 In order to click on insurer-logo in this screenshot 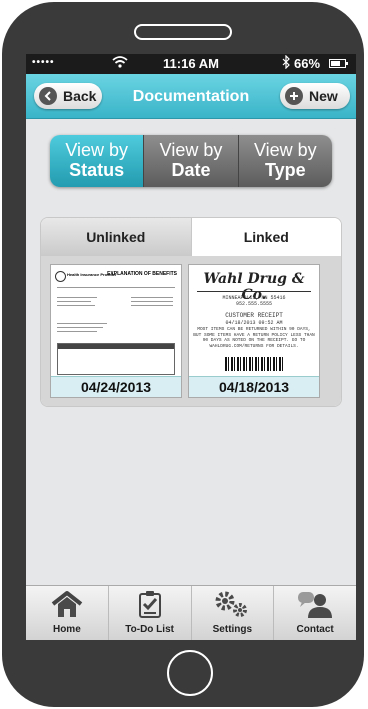, I will do `click(60, 276)`.